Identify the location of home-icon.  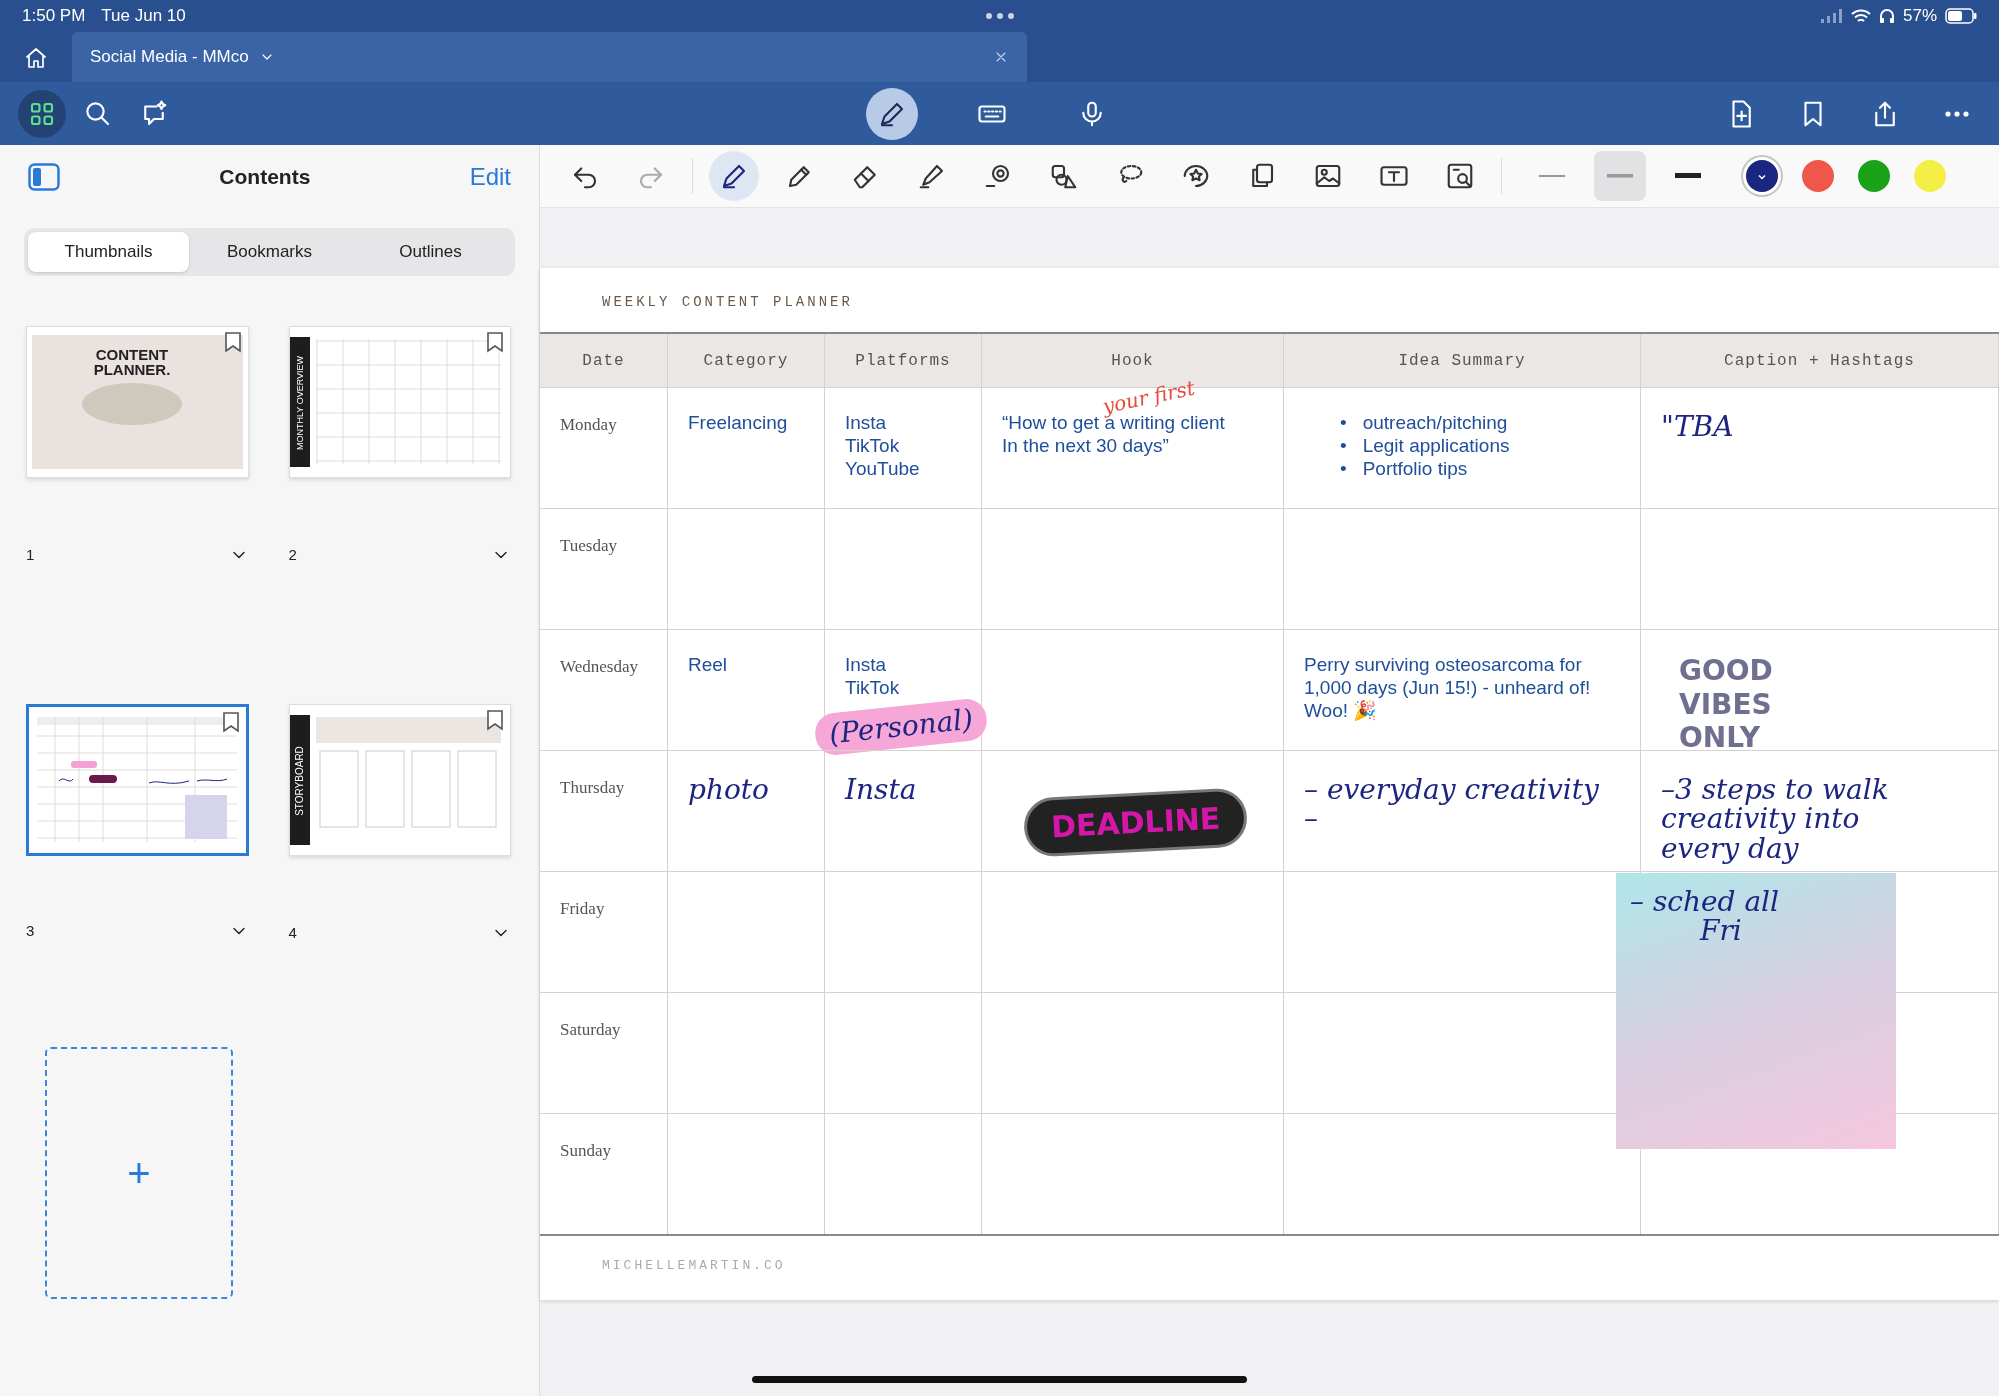
(36, 58).